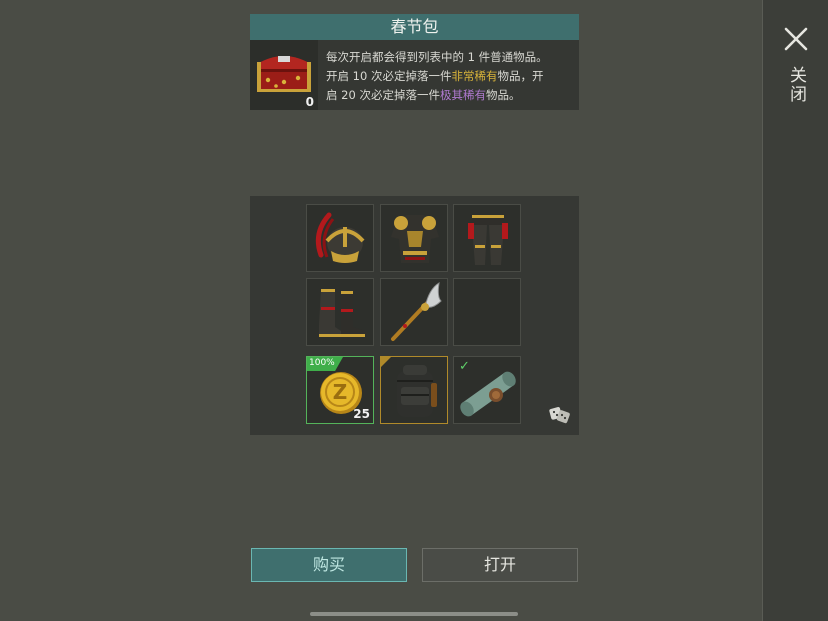 The image size is (828, 621). Describe the element at coordinates (361, 414) in the screenshot. I see `coin-count: 25` at that location.